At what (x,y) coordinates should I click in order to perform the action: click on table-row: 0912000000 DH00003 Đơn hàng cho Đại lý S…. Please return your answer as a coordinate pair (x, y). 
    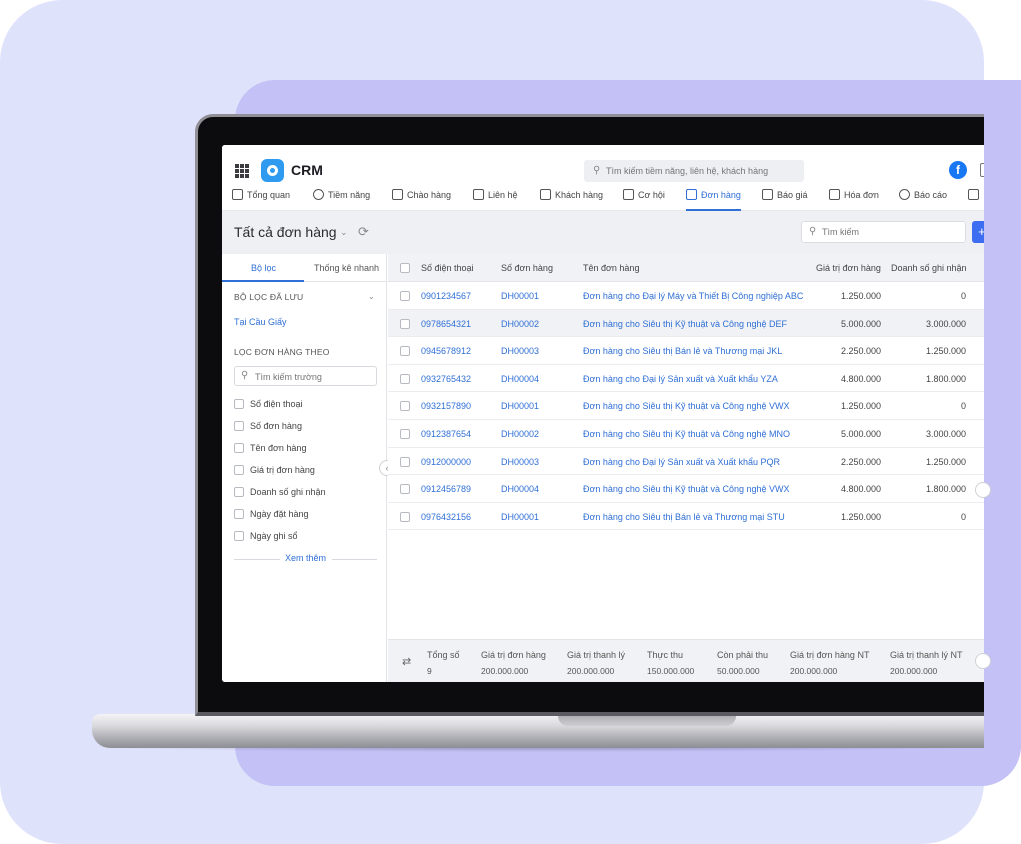
    Looking at the image, I should click on (686, 461).